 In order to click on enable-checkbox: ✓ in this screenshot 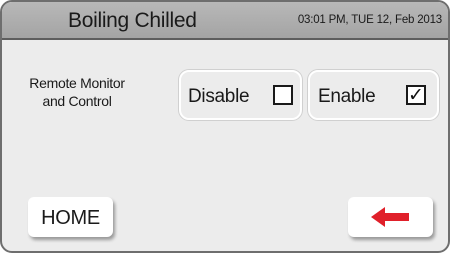, I will do `click(416, 95)`.